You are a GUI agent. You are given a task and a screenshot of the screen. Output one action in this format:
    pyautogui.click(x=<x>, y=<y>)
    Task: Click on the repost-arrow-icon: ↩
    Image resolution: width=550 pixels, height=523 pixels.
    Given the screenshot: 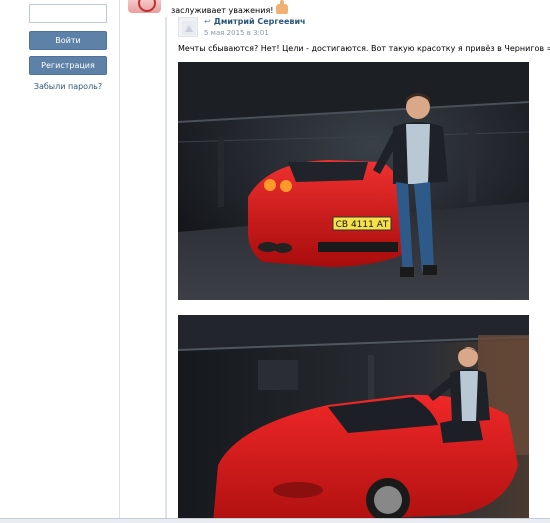 What is the action you would take?
    pyautogui.click(x=207, y=21)
    